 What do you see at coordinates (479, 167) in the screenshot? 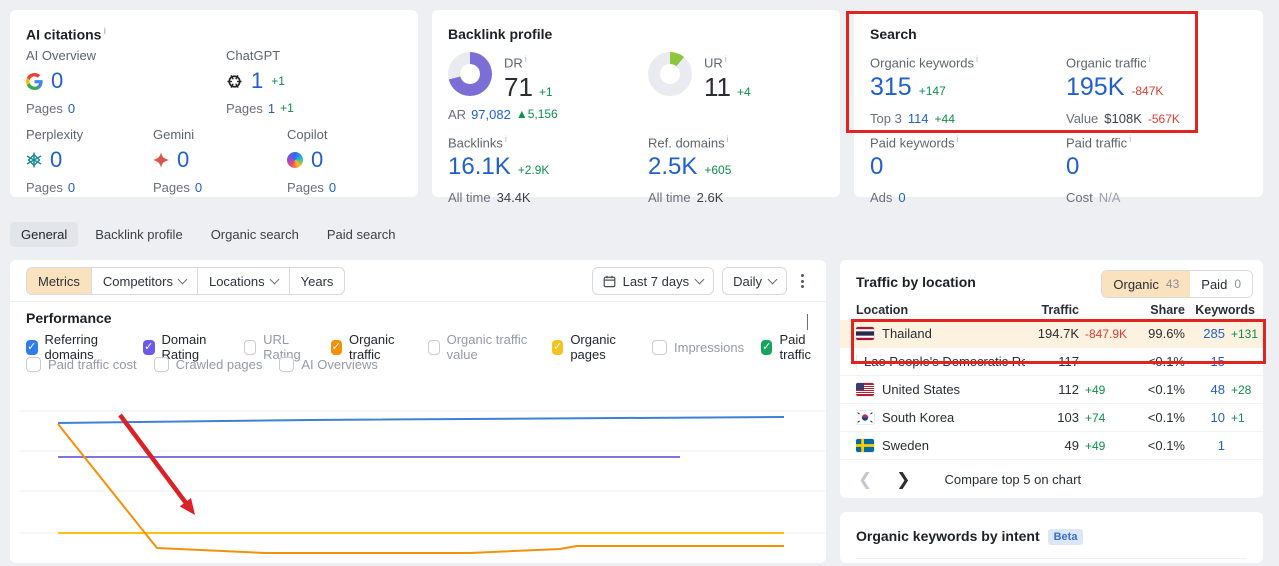
I see `backlinks-value: 16.1K` at bounding box center [479, 167].